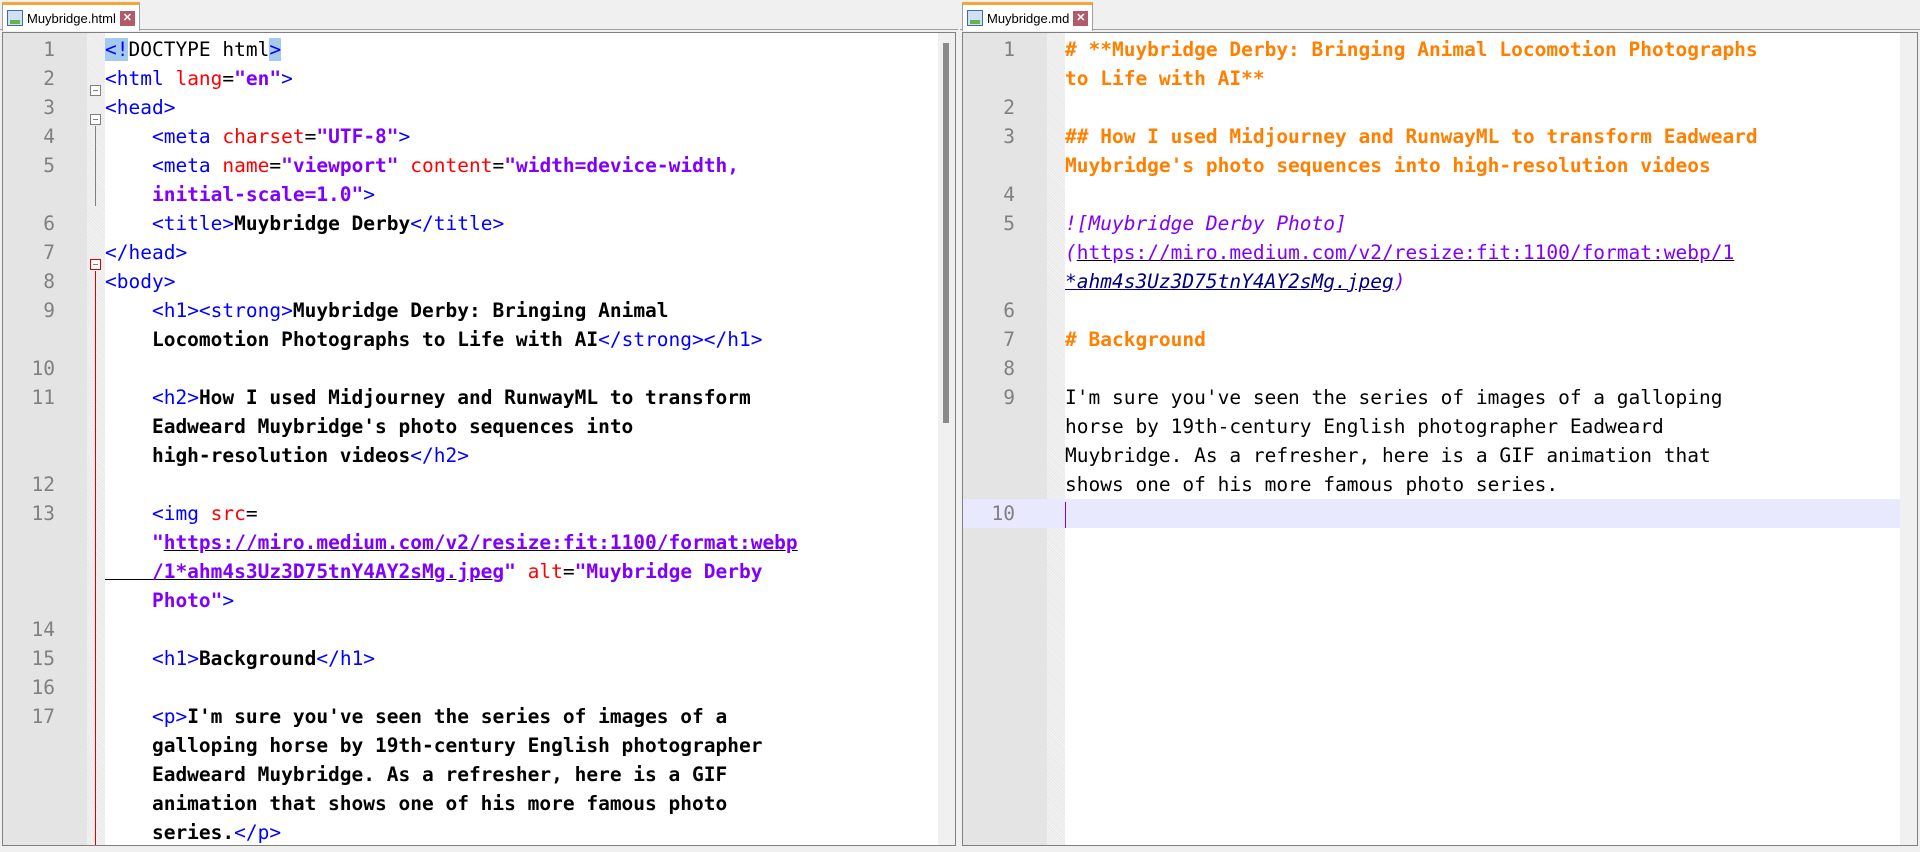 The height and width of the screenshot is (852, 1920). Describe the element at coordinates (479, 252) in the screenshot. I see `code-line: 7 </head>` at that location.